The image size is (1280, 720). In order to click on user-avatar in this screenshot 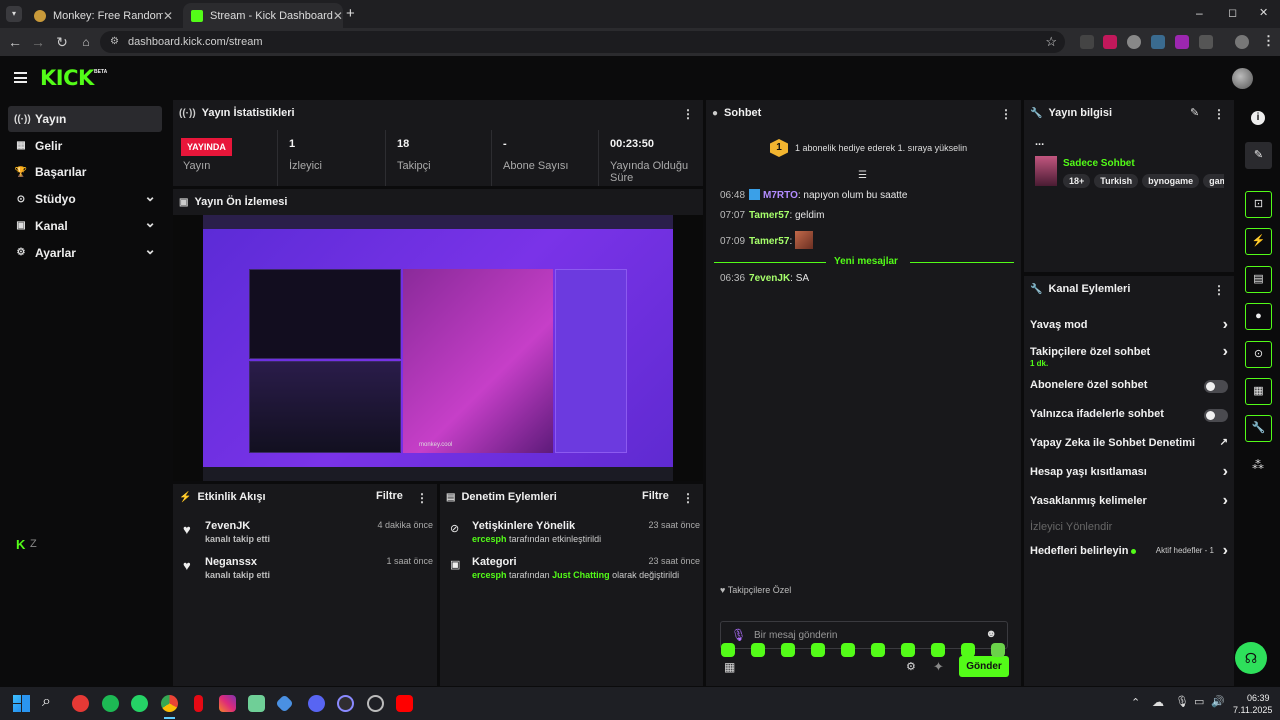, I will do `click(1242, 78)`.